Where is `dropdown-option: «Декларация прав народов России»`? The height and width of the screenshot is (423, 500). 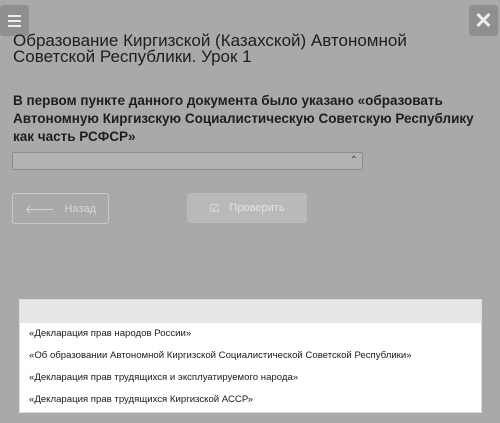 dropdown-option: «Декларация прав народов России» is located at coordinates (250, 334).